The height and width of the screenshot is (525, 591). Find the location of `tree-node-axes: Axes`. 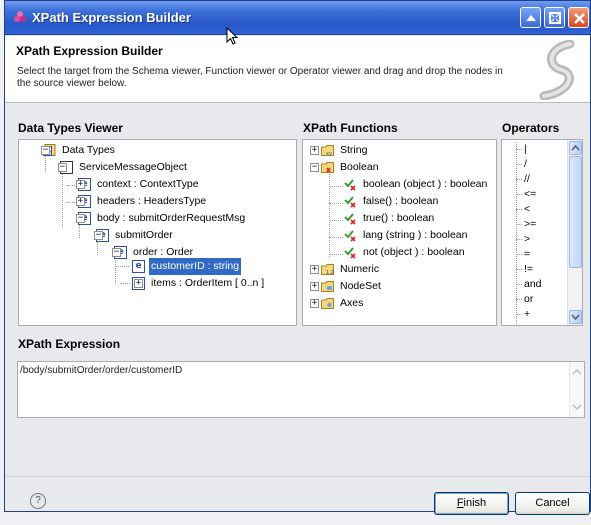

tree-node-axes: Axes is located at coordinates (343, 303).